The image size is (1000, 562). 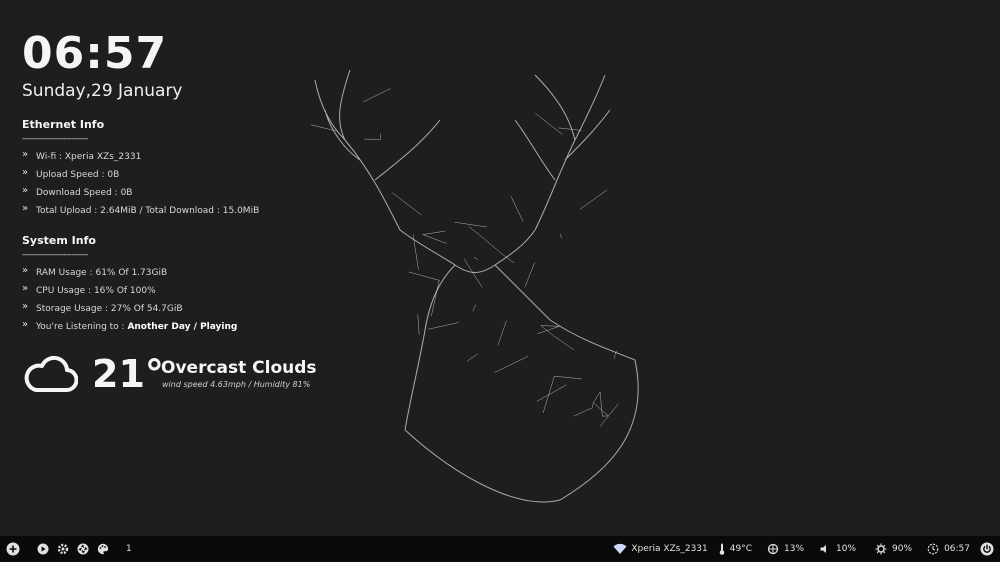 What do you see at coordinates (669, 549) in the screenshot?
I see `wifi-name: Xperia XZs_2331` at bounding box center [669, 549].